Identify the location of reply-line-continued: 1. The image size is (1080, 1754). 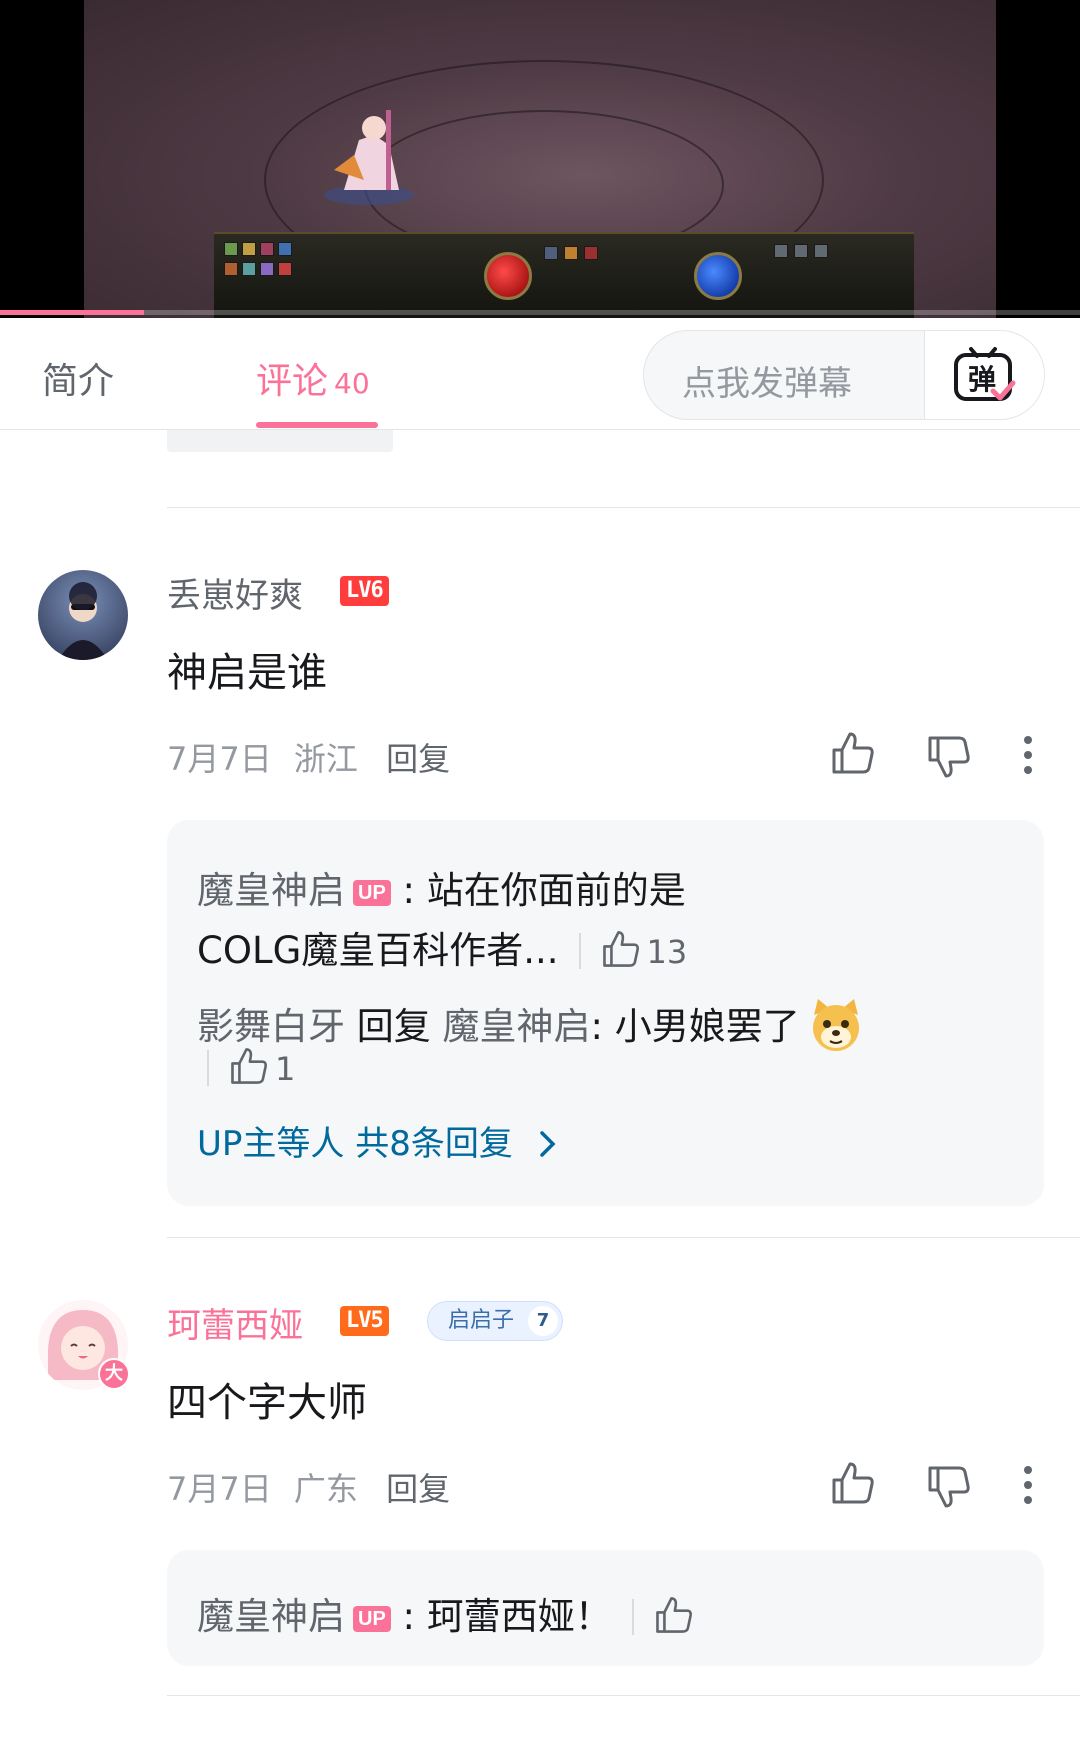
(246, 1067).